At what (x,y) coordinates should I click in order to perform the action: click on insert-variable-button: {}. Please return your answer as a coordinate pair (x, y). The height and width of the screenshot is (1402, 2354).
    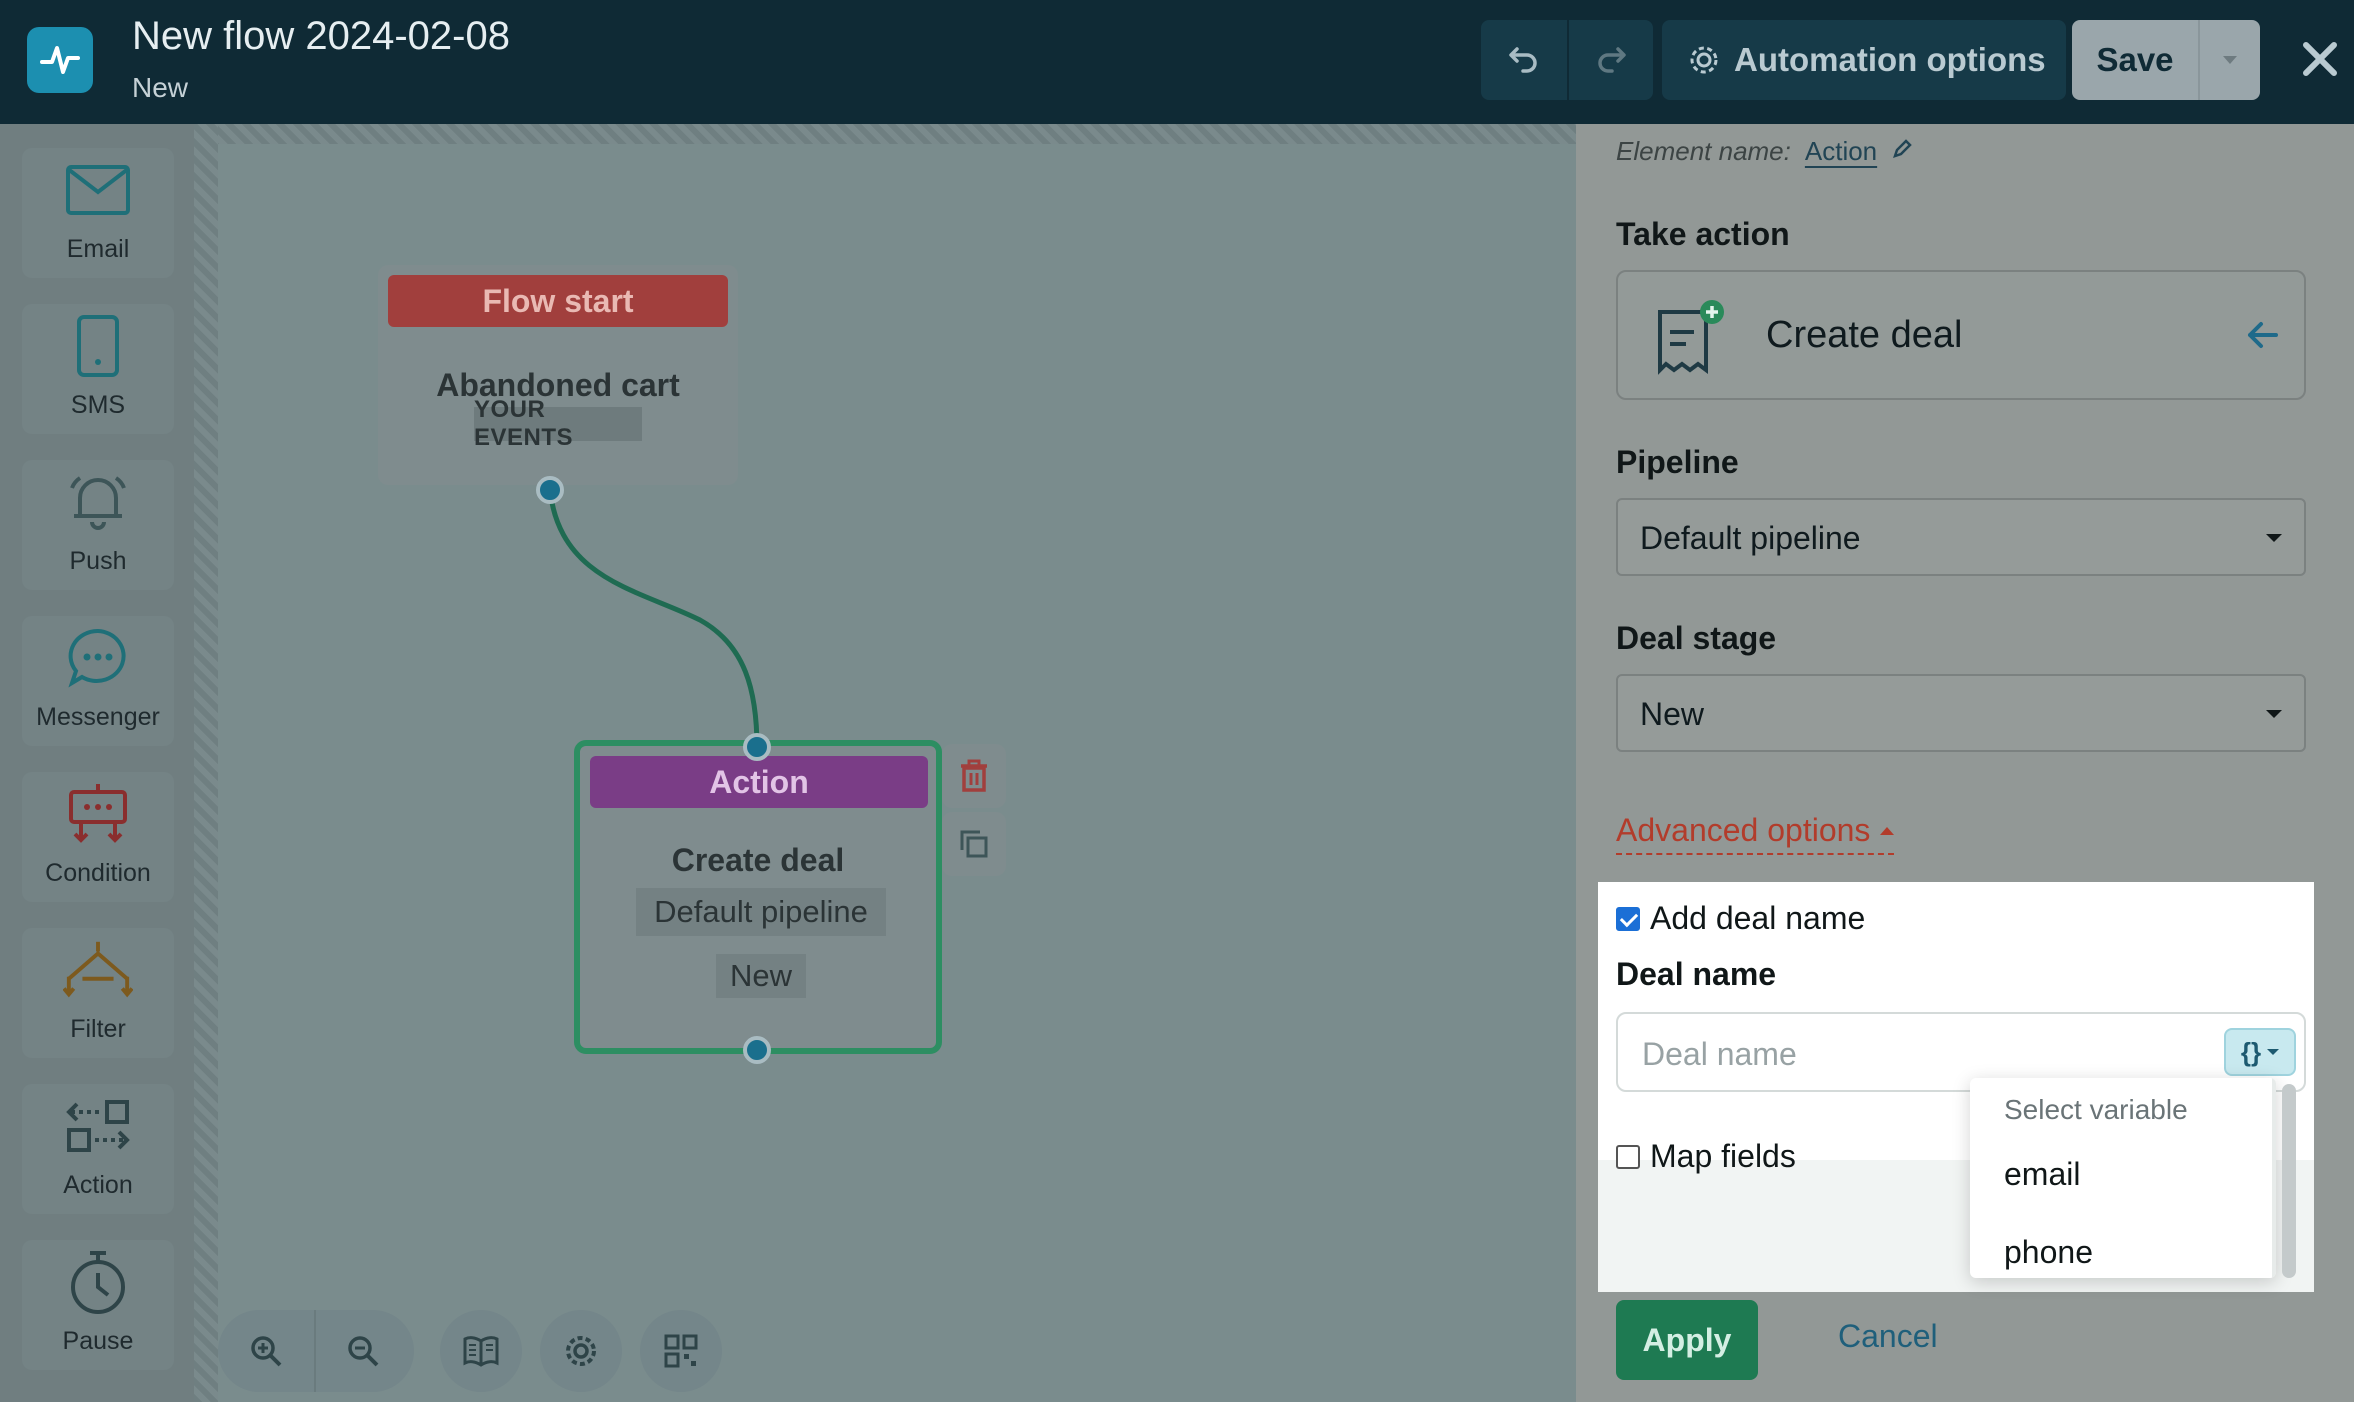
    Looking at the image, I should click on (2260, 1052).